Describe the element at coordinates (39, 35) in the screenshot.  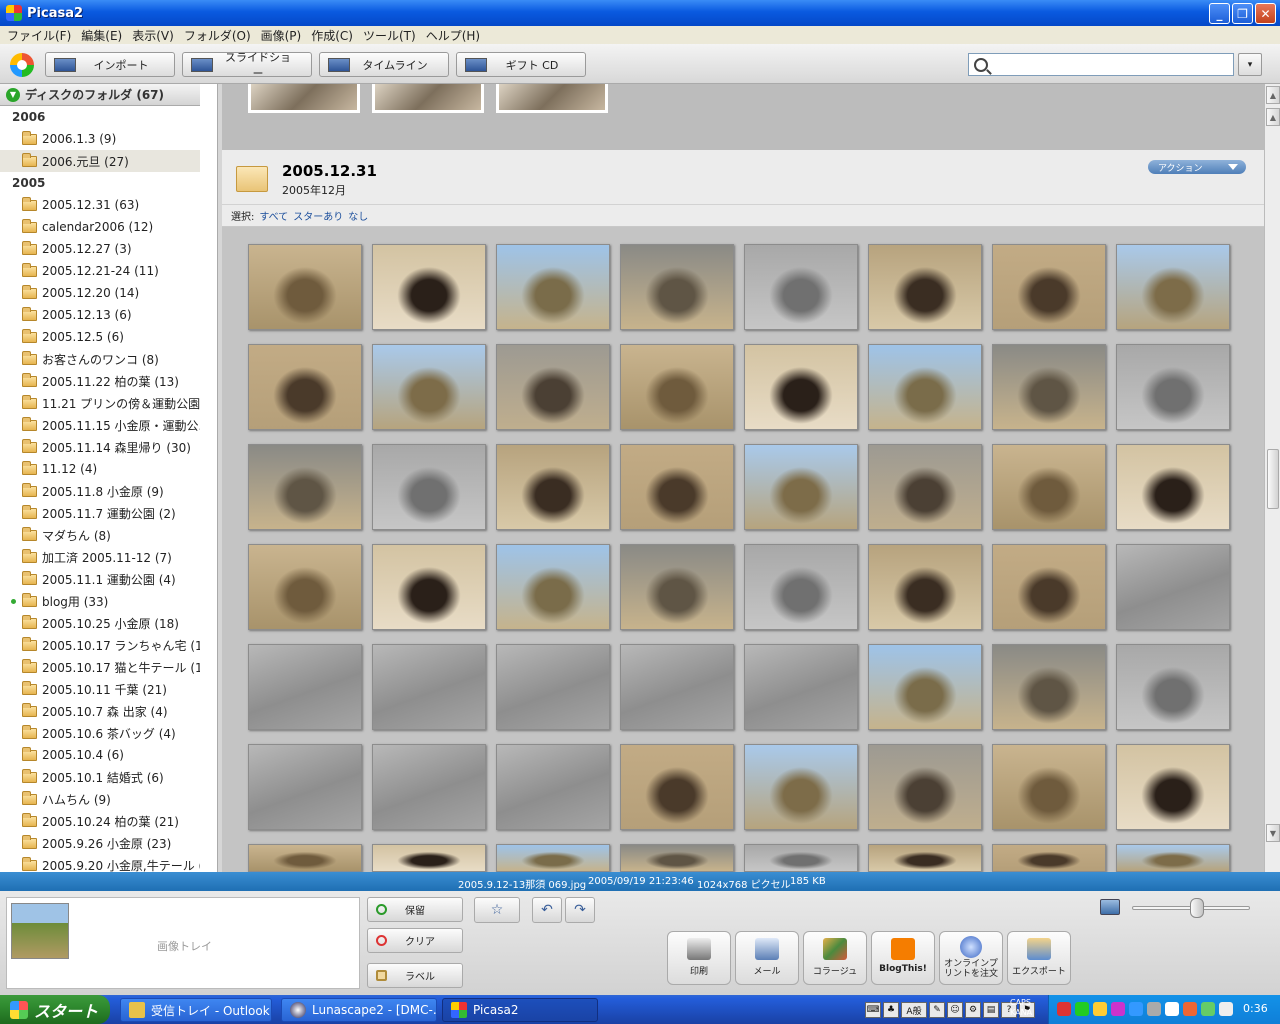
I see `menu-file: ファイル(F)` at that location.